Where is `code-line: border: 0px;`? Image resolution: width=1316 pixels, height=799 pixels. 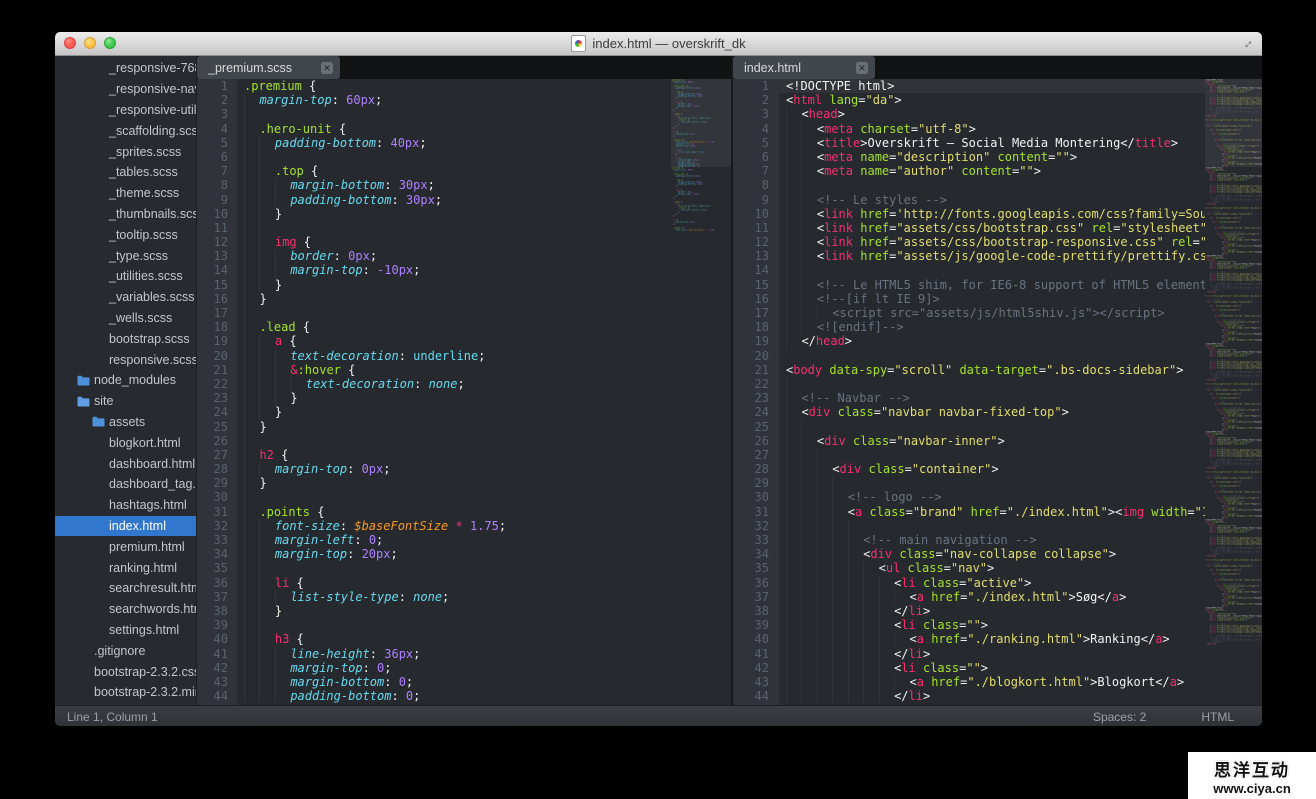 code-line: border: 0px; is located at coordinates (457, 256).